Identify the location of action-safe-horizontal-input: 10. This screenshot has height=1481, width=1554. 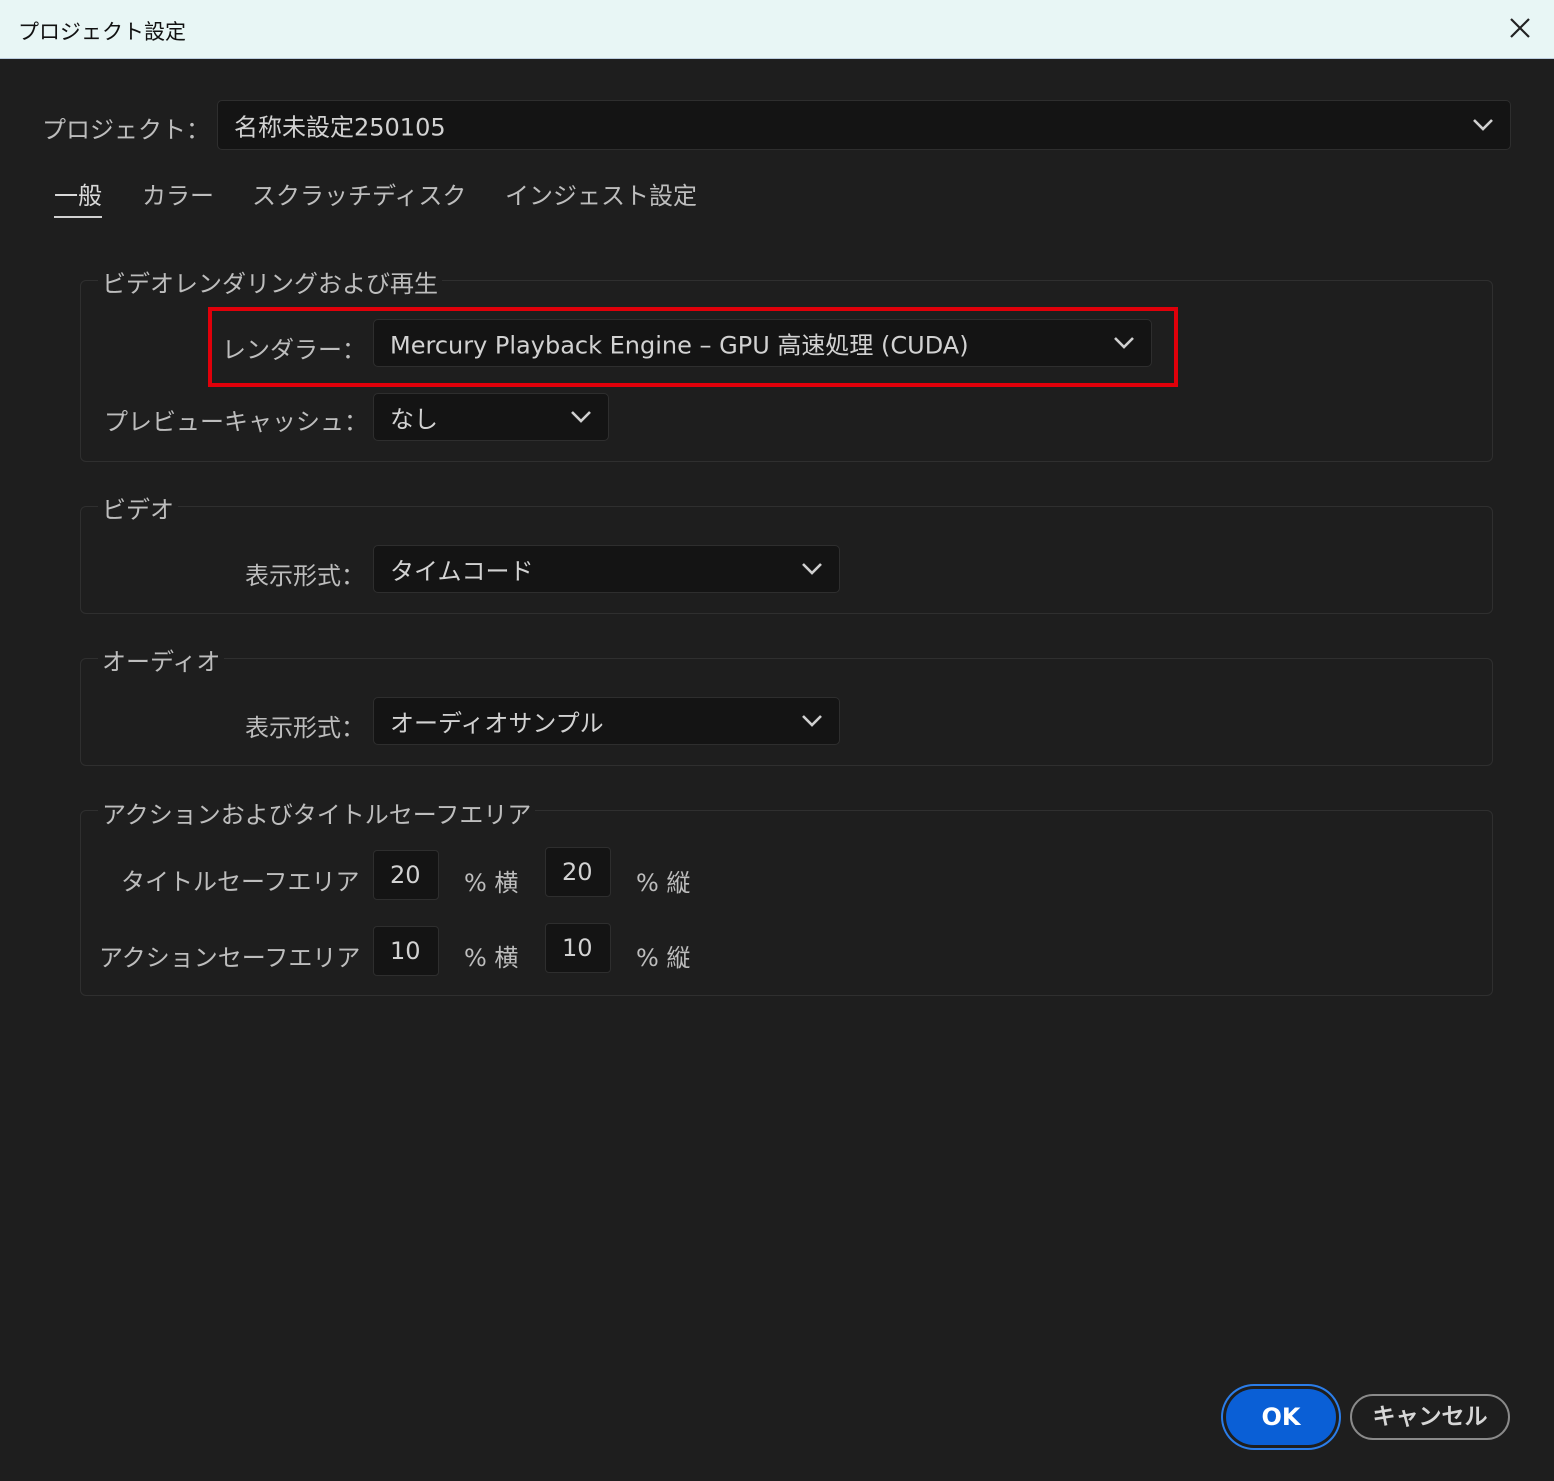
(406, 951).